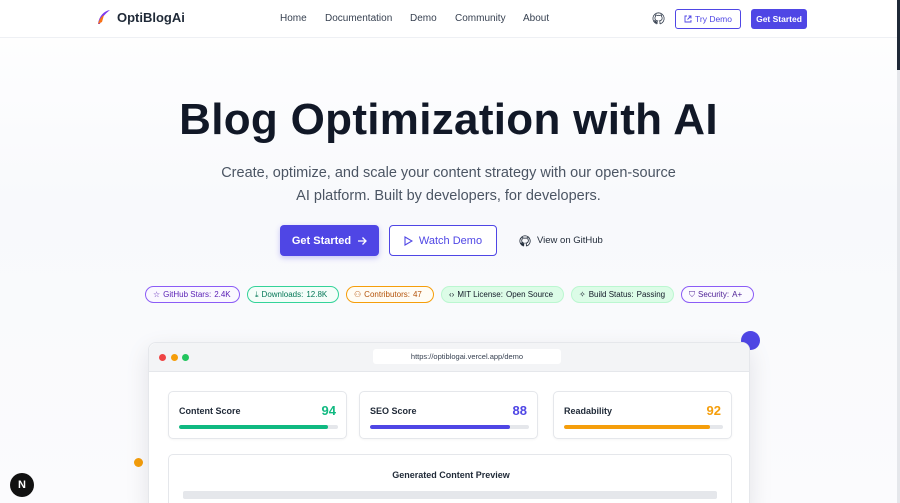  Describe the element at coordinates (151, 17) in the screenshot. I see `brand-name: OptiBlogAi` at that location.